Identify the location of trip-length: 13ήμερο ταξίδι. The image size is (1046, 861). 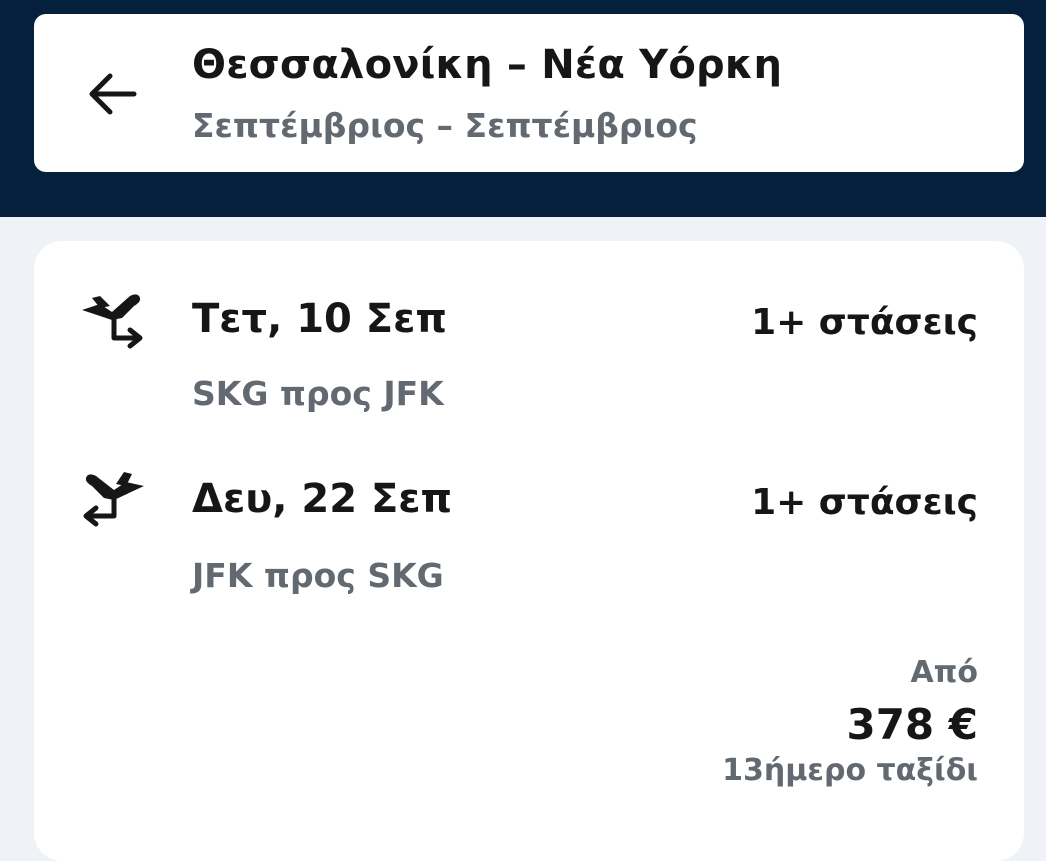
(850, 770).